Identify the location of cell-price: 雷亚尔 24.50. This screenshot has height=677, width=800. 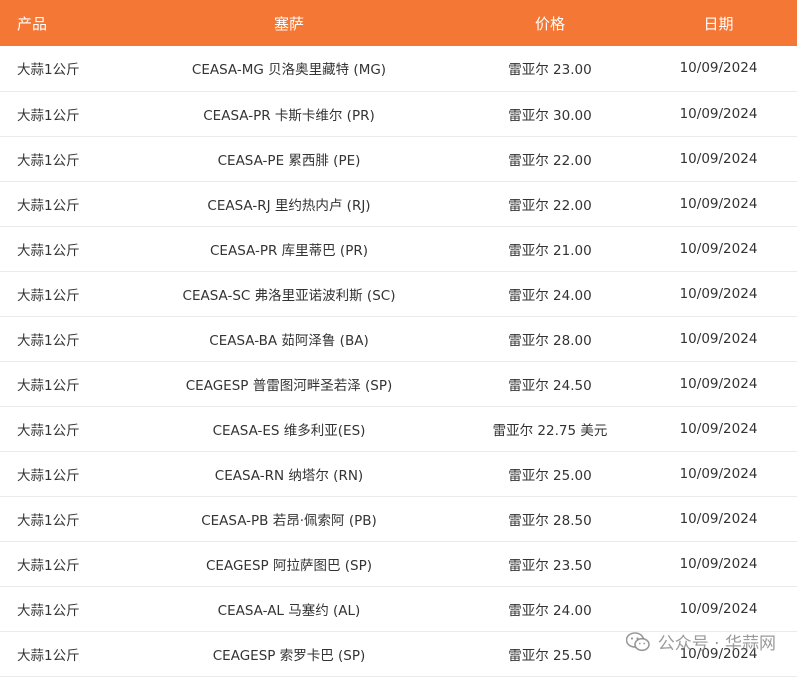
(550, 385).